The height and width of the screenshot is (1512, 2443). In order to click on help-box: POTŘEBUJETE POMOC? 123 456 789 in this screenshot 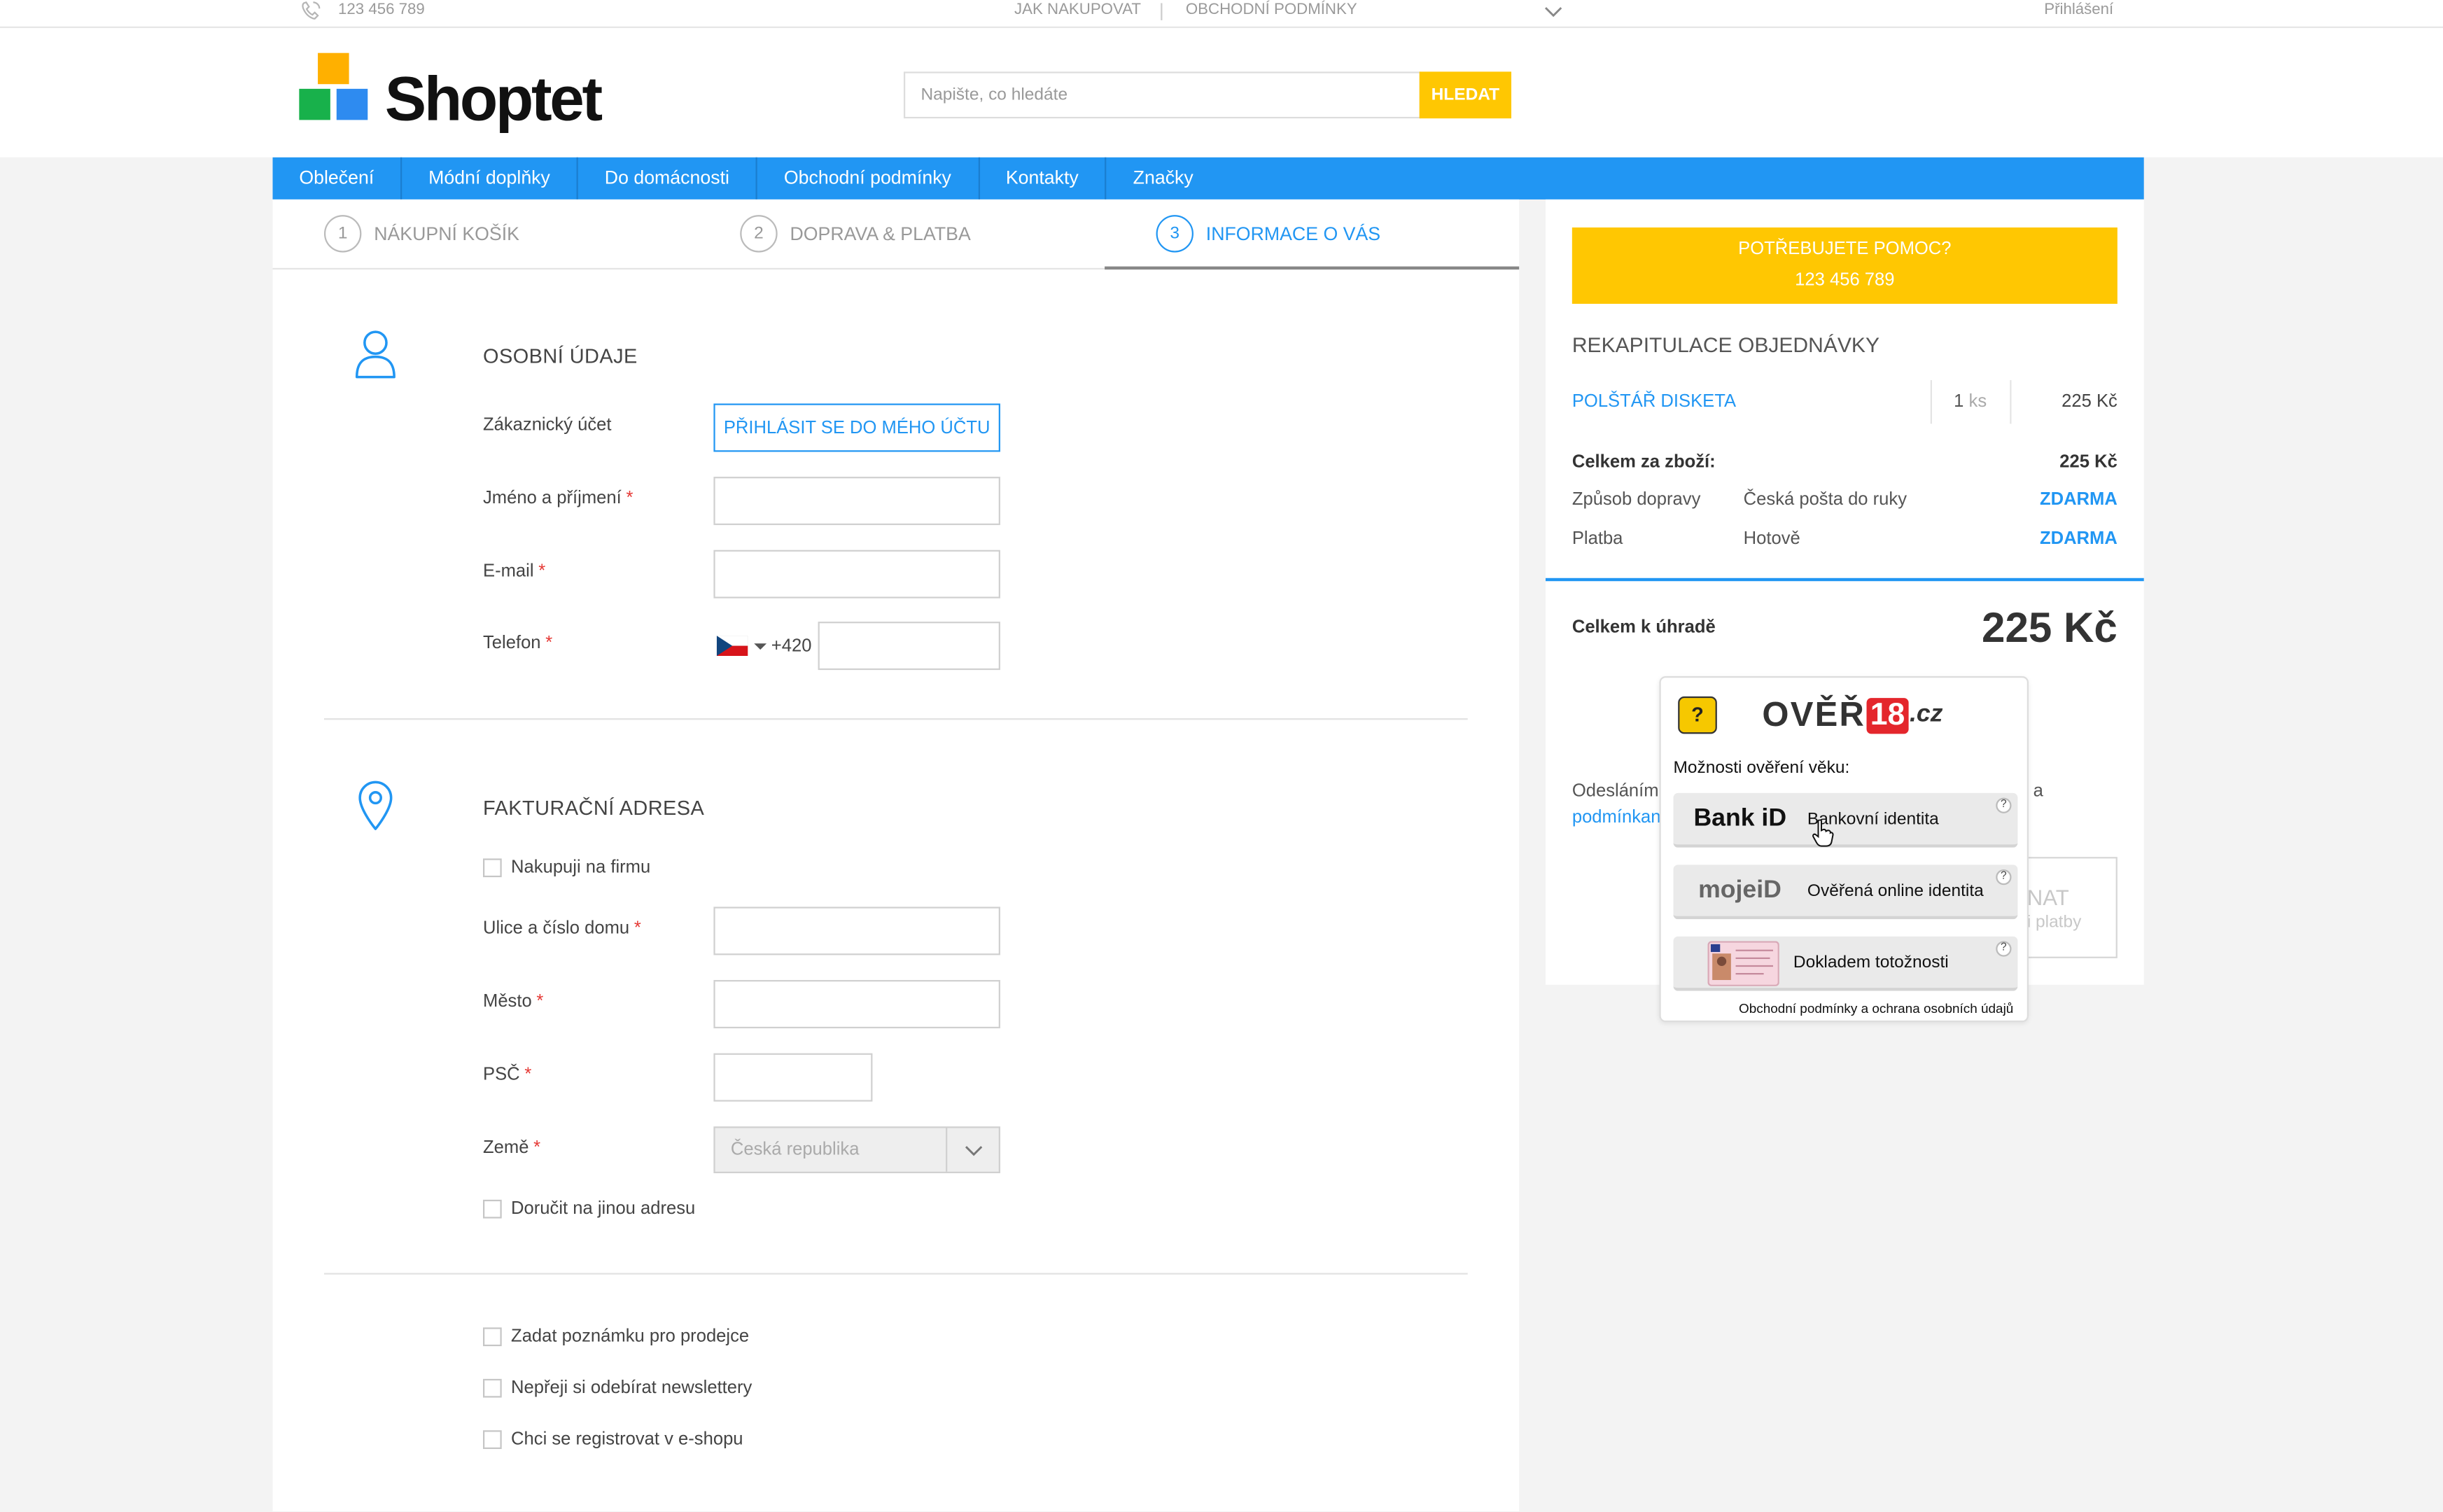, I will do `click(1845, 265)`.